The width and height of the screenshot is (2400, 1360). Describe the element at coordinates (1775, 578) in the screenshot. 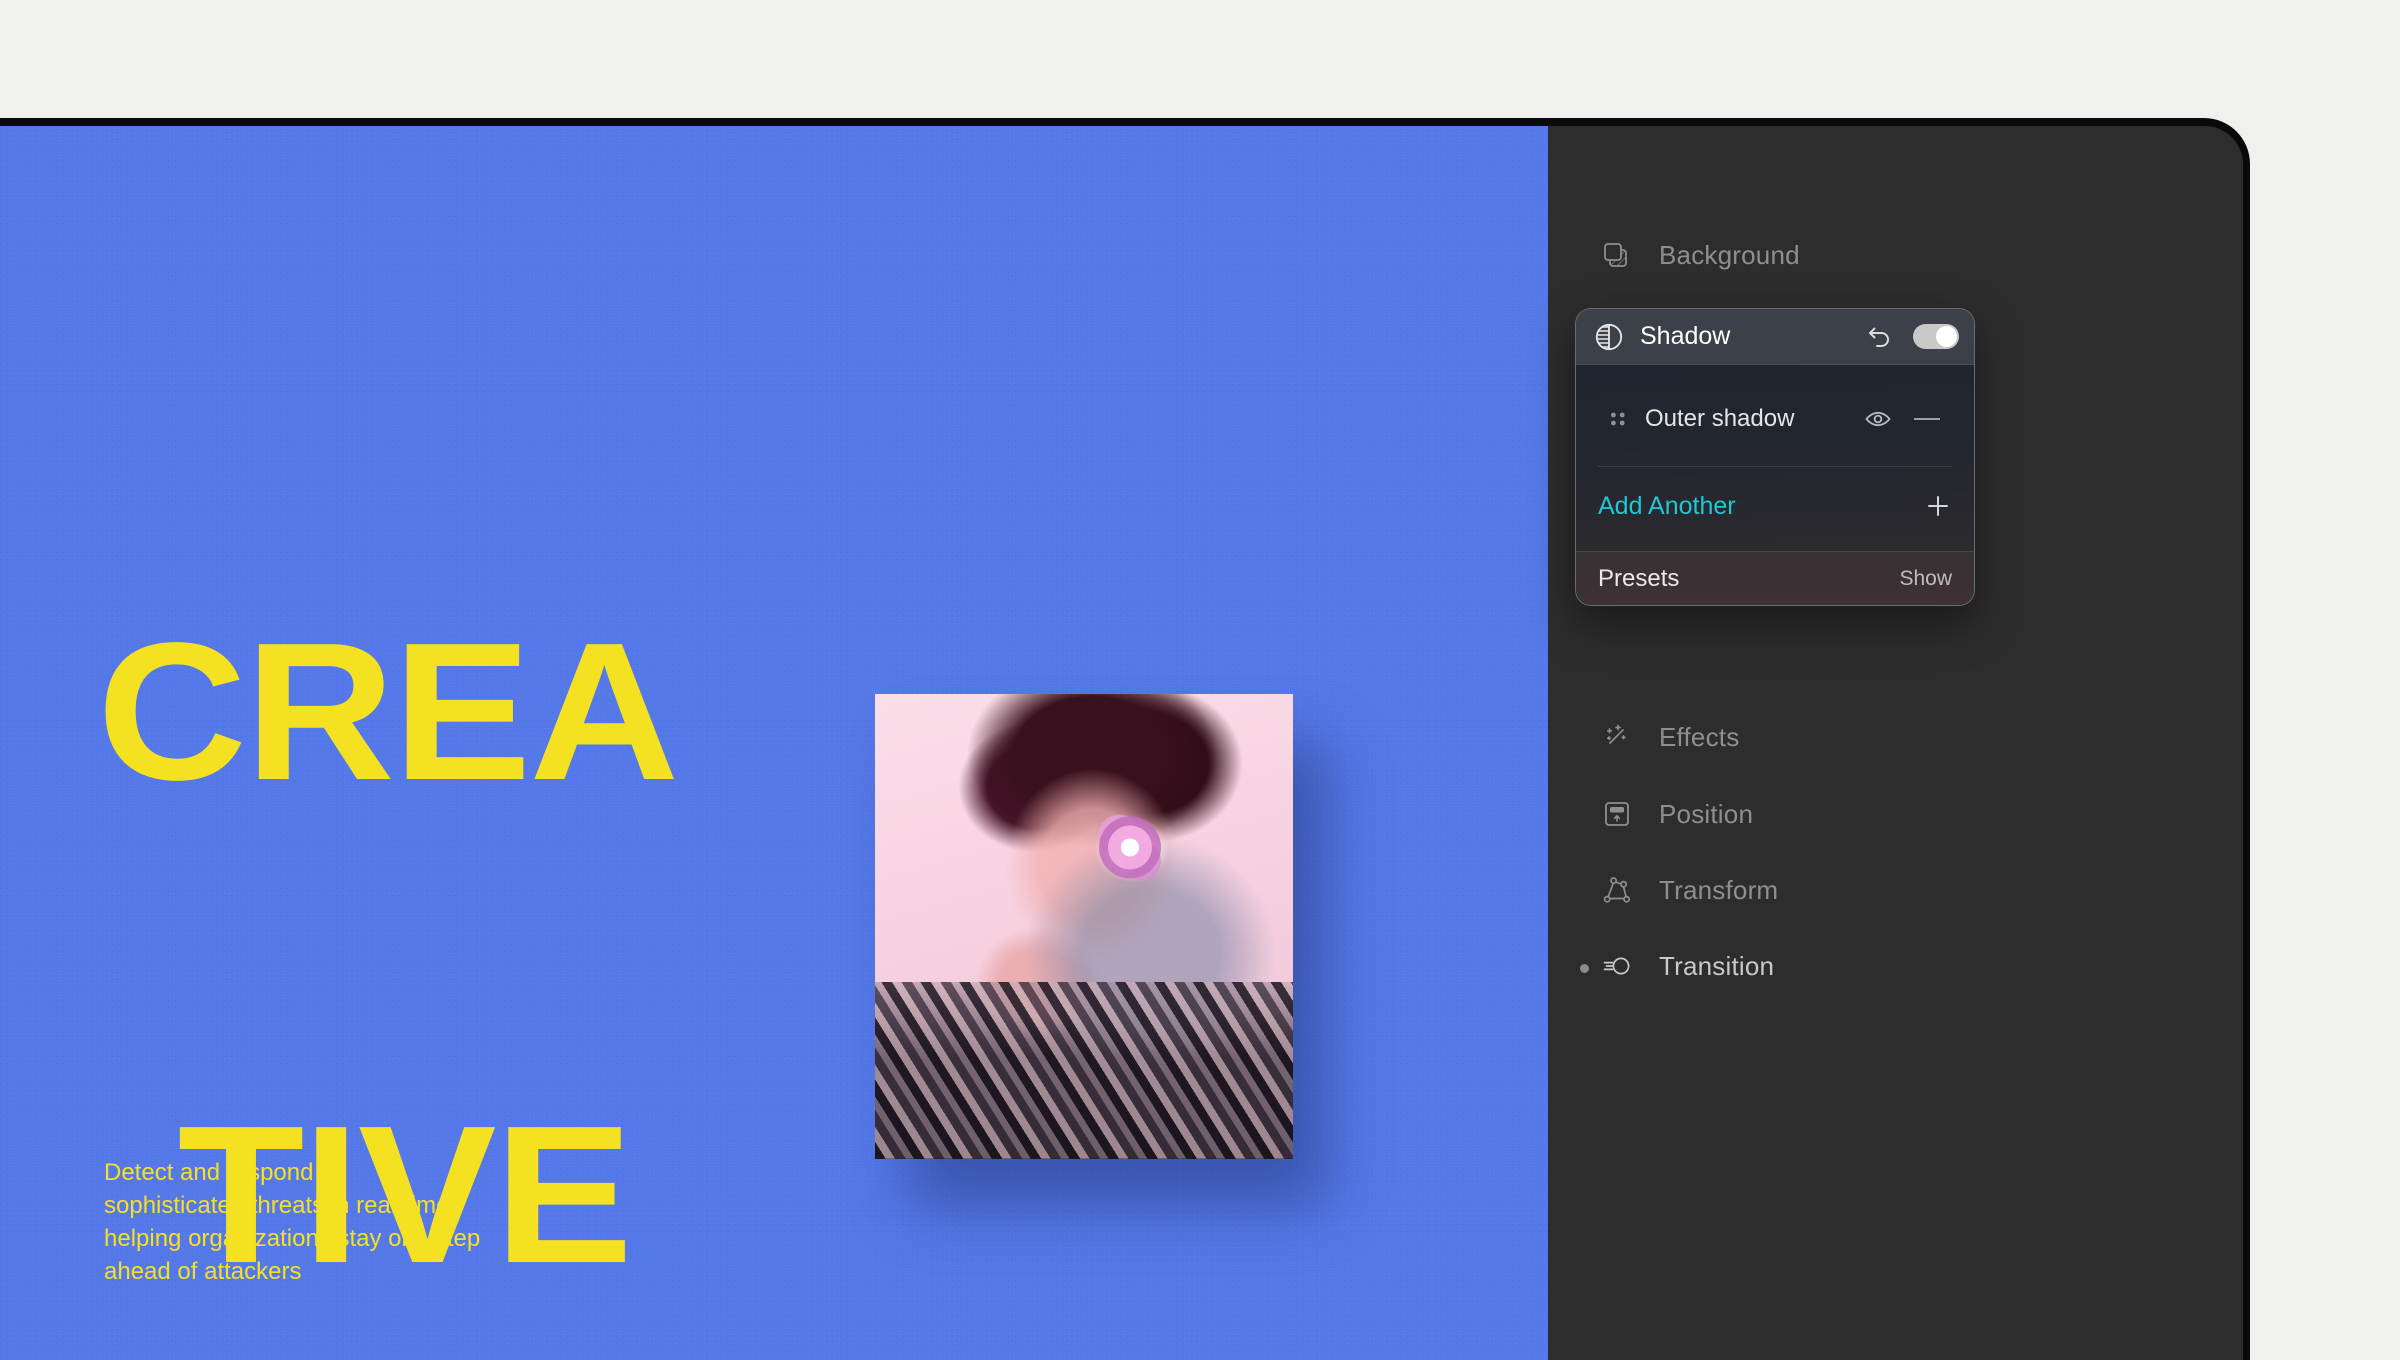

I see `presets-row: Presets Show` at that location.